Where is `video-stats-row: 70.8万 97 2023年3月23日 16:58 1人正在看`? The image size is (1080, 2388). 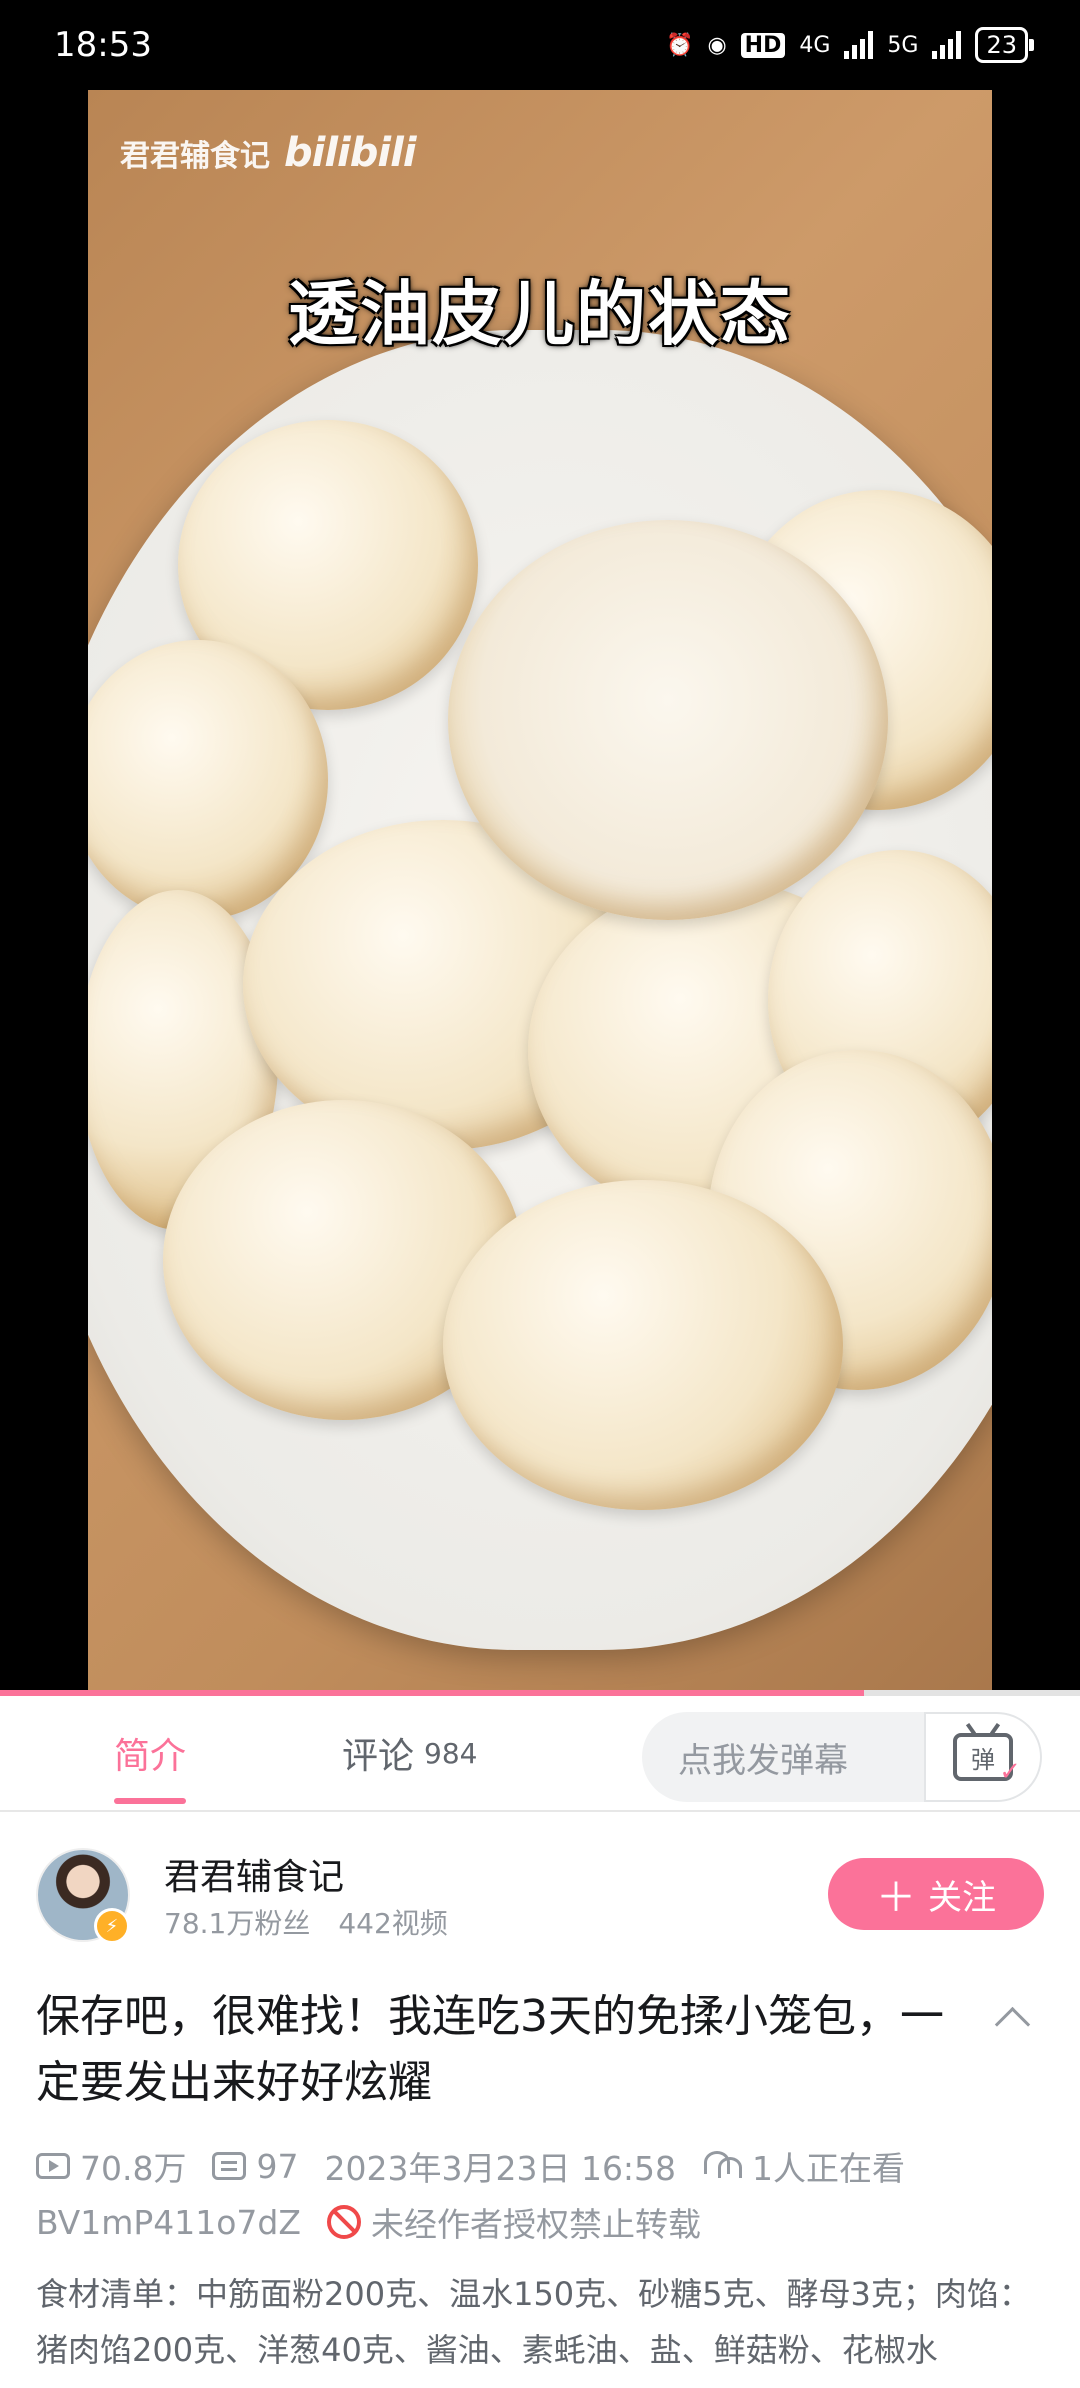
video-stats-row: 70.8万 97 2023年3月23日 16:58 1人正在看 is located at coordinates (470, 2166).